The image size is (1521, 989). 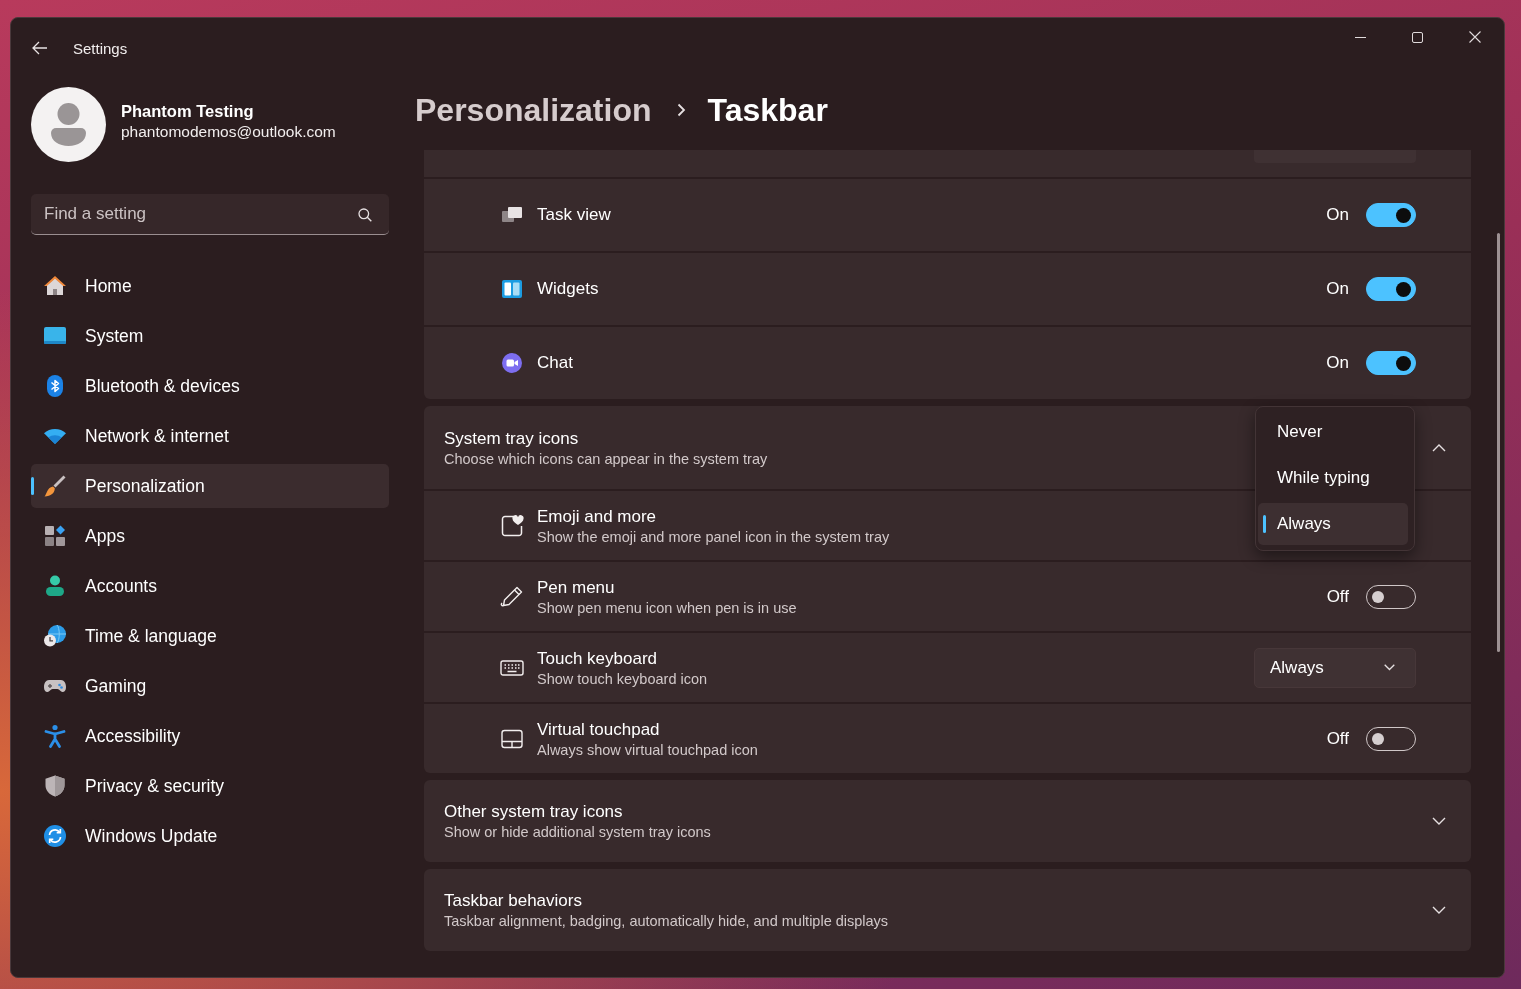 I want to click on person-icon, so click(x=55, y=586).